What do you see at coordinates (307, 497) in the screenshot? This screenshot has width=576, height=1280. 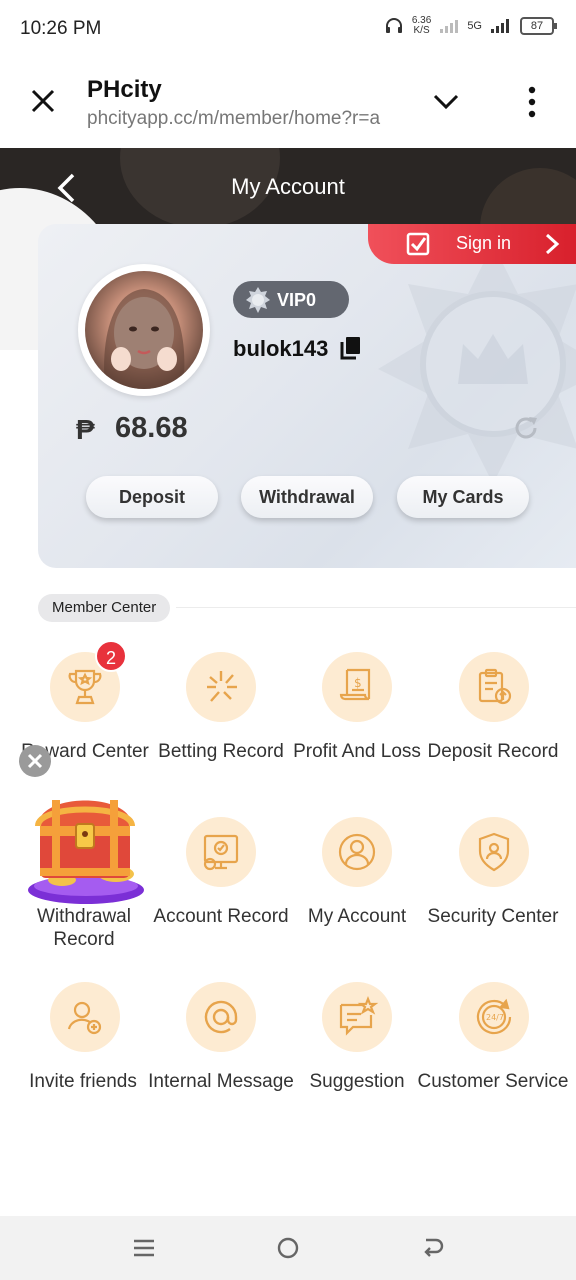 I see `withdrawal-button: Withdrawal` at bounding box center [307, 497].